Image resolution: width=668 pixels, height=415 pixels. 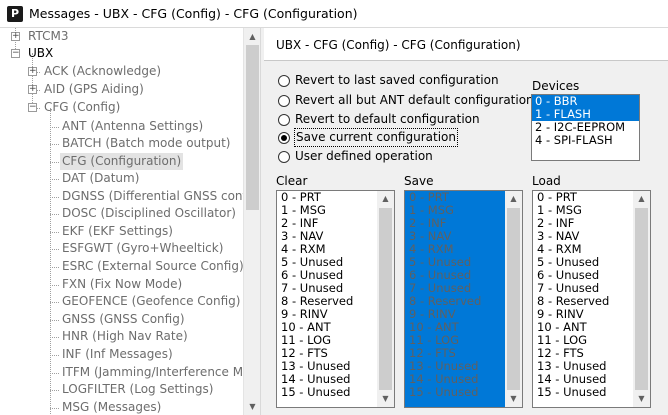 What do you see at coordinates (149, 213) in the screenshot?
I see `tree-item-label: DOSC (Disciplined Oscillator)` at bounding box center [149, 213].